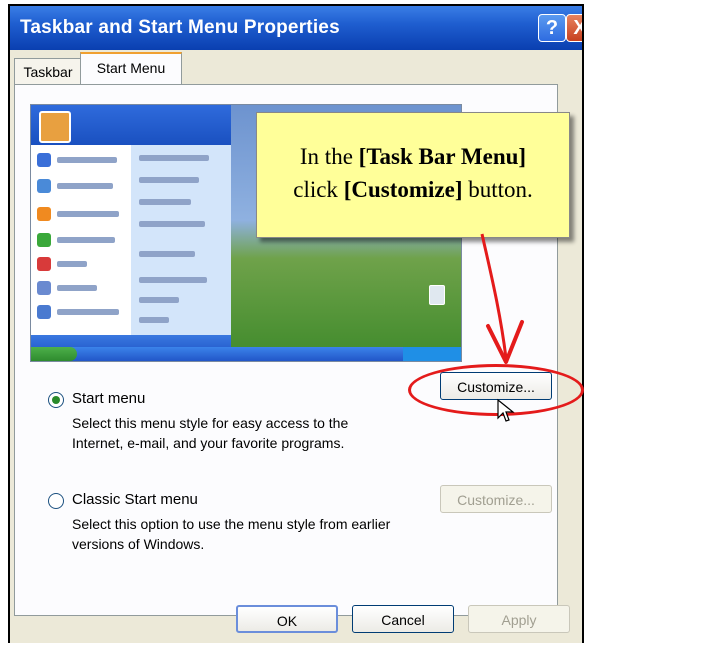  What do you see at coordinates (497, 189) in the screenshot?
I see `callout-button-suffix: button.` at bounding box center [497, 189].